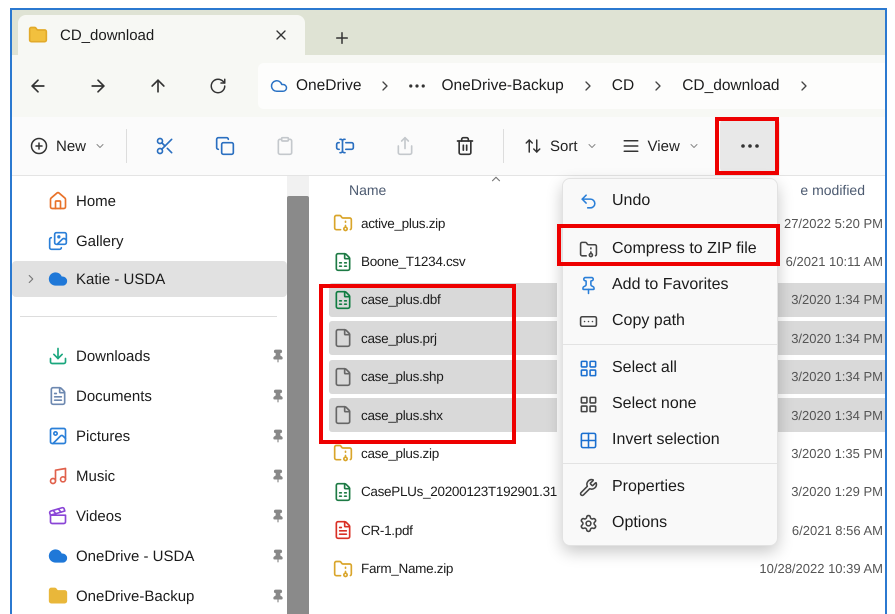  I want to click on breadcrumb-item: CD_download, so click(731, 86).